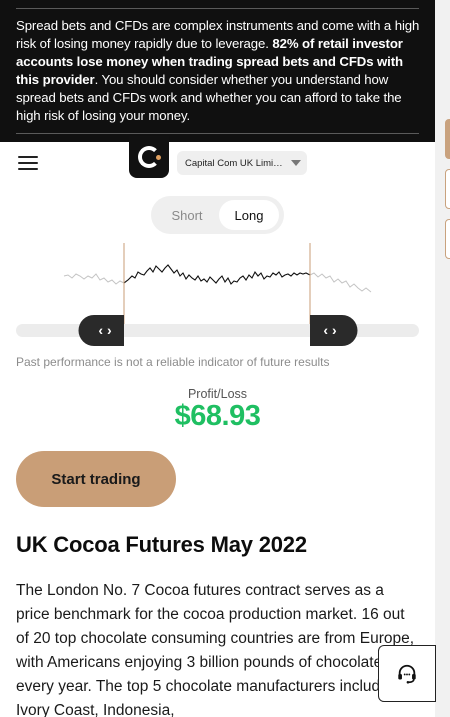 This screenshot has height=717, width=450. What do you see at coordinates (249, 215) in the screenshot?
I see `toggle-long: Long` at bounding box center [249, 215].